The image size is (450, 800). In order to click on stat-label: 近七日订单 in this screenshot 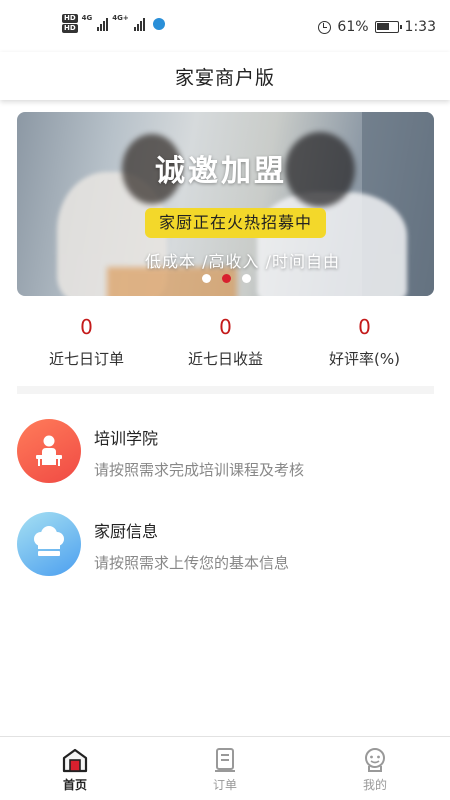, I will do `click(86, 359)`.